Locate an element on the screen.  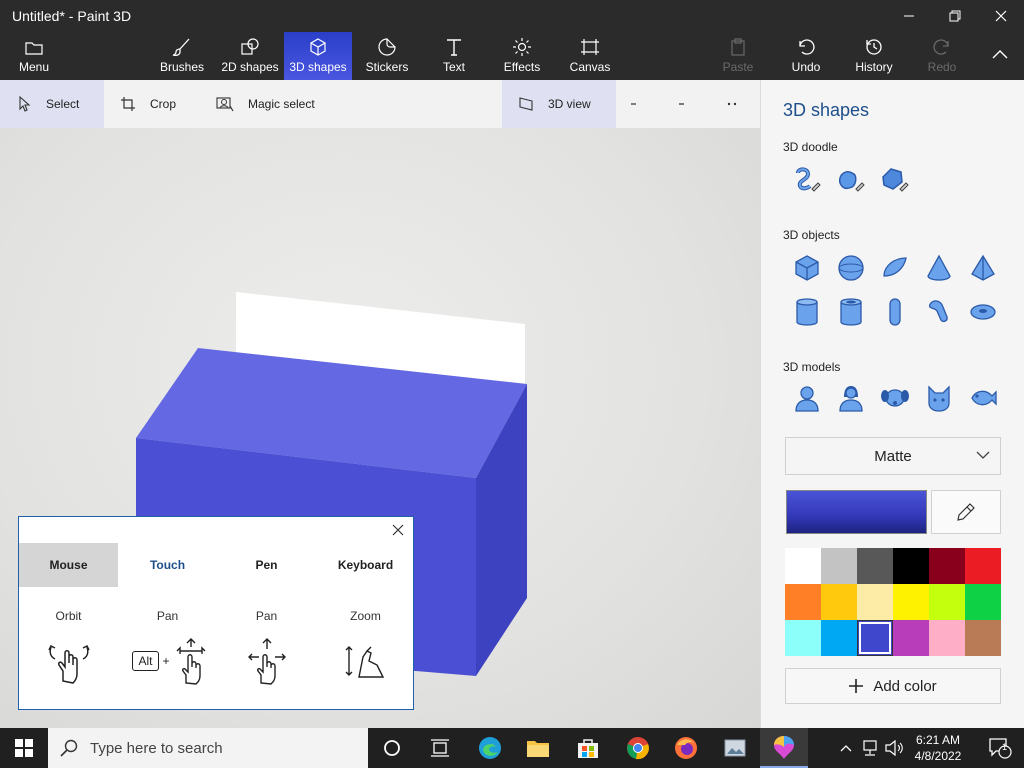
restore-icon is located at coordinates (955, 16).